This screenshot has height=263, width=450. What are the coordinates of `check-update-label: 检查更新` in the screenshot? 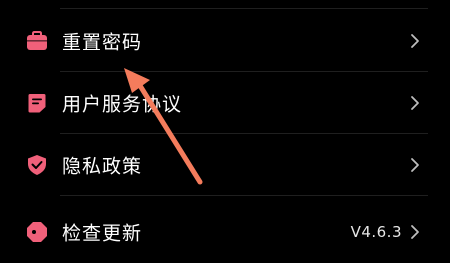 It's located at (102, 233).